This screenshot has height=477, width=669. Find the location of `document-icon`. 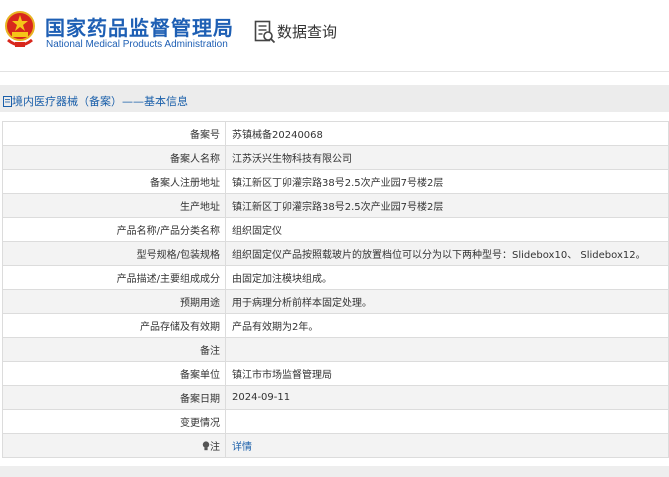

document-icon is located at coordinates (7, 101).